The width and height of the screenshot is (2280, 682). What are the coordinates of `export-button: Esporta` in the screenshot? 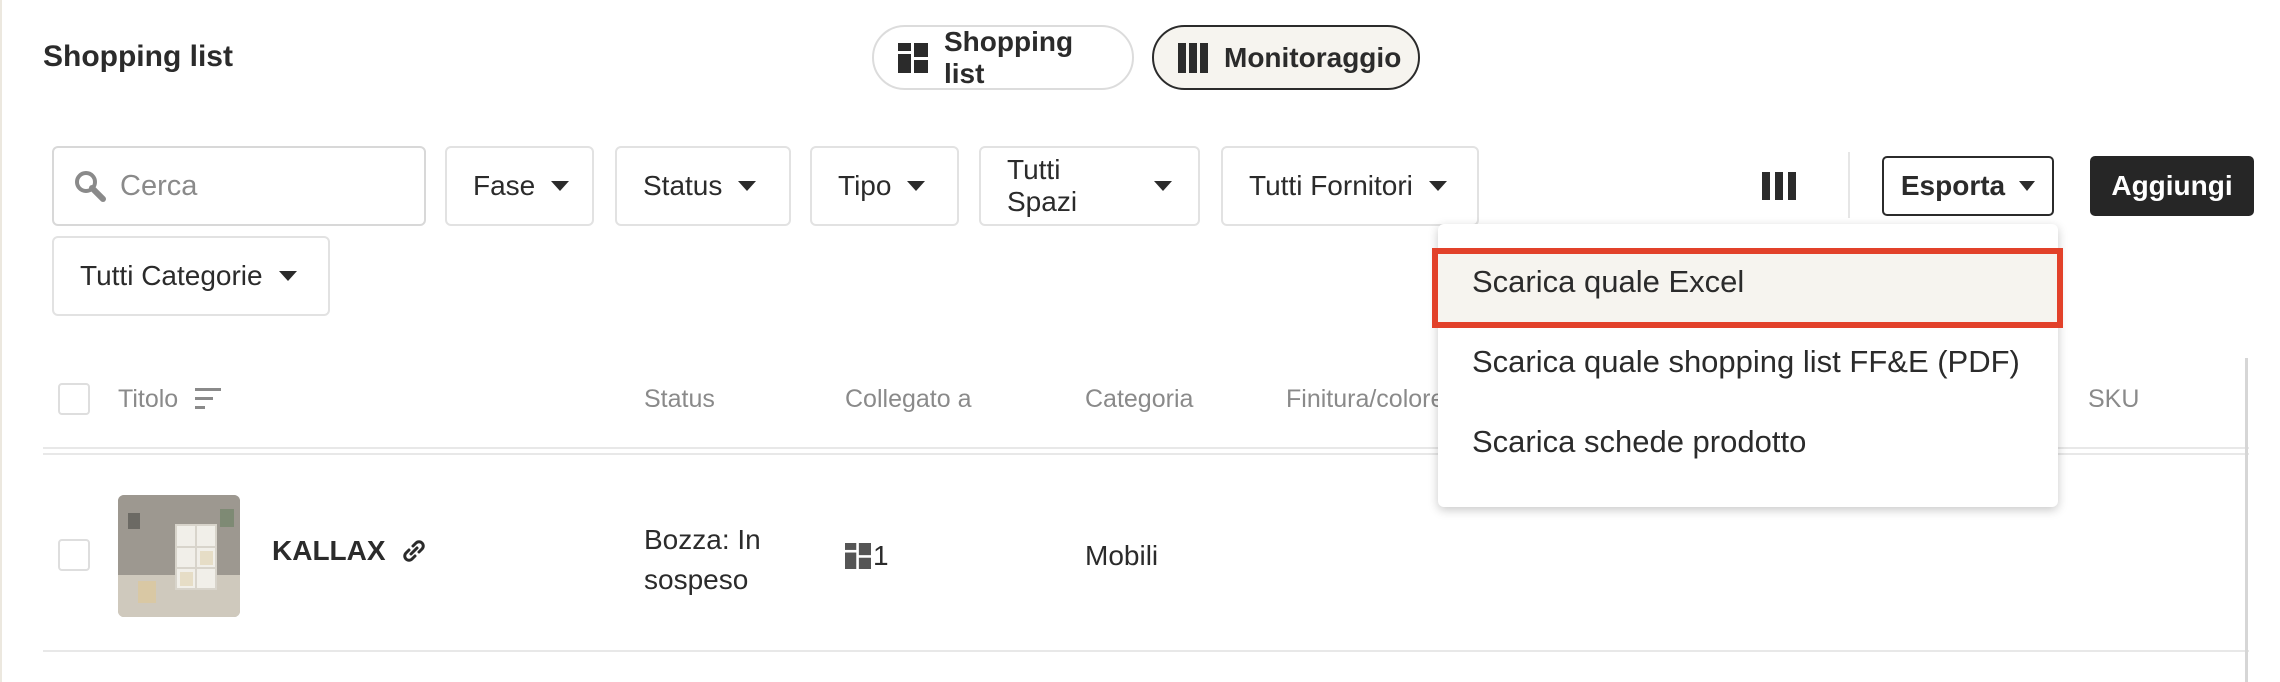 It's located at (1968, 186).